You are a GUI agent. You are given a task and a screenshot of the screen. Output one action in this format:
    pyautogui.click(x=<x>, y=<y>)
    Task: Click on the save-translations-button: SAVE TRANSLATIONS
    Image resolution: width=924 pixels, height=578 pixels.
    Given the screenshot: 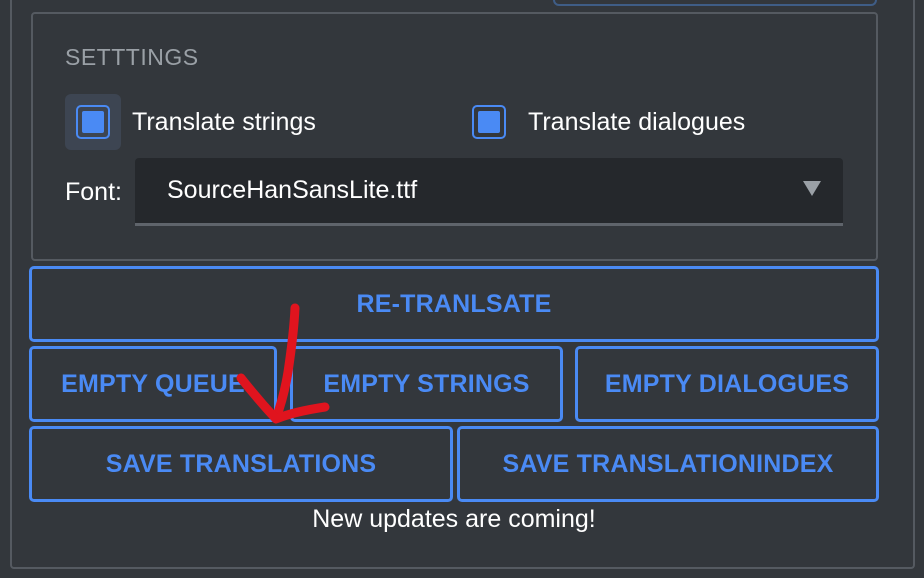 What is the action you would take?
    pyautogui.click(x=241, y=464)
    